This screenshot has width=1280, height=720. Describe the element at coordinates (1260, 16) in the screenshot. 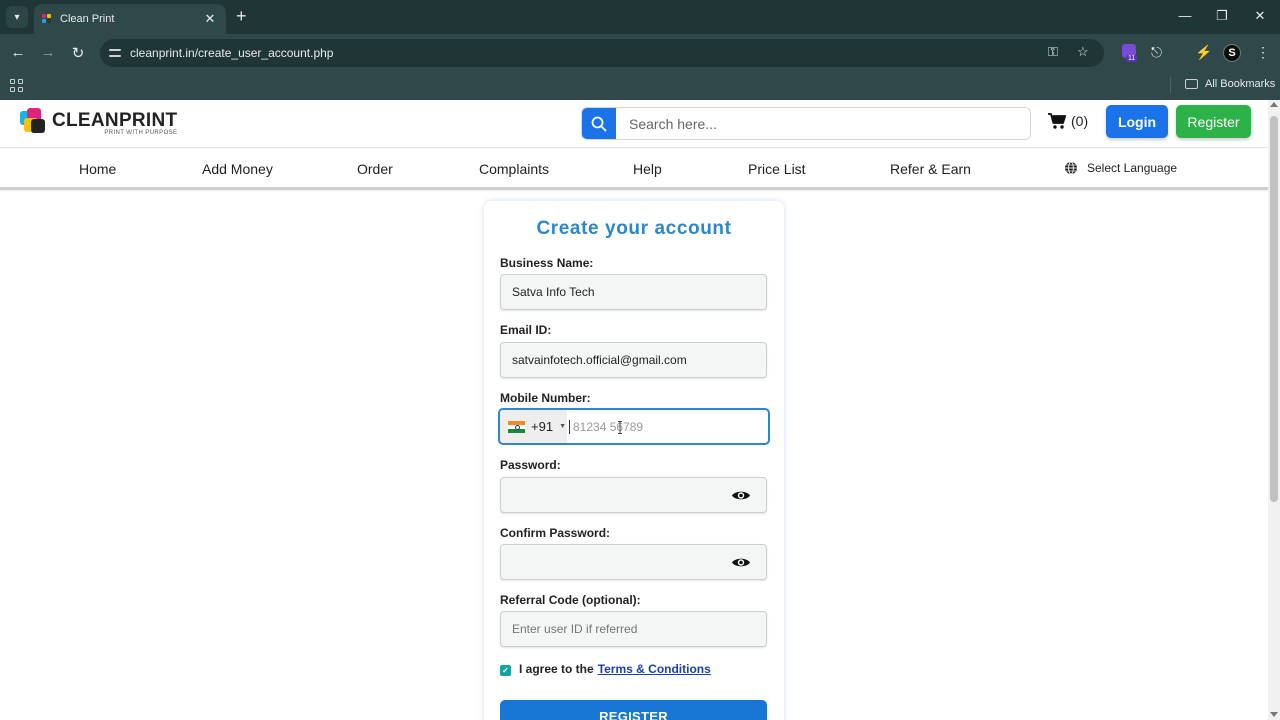

I see `window-close-icon: ✕` at that location.